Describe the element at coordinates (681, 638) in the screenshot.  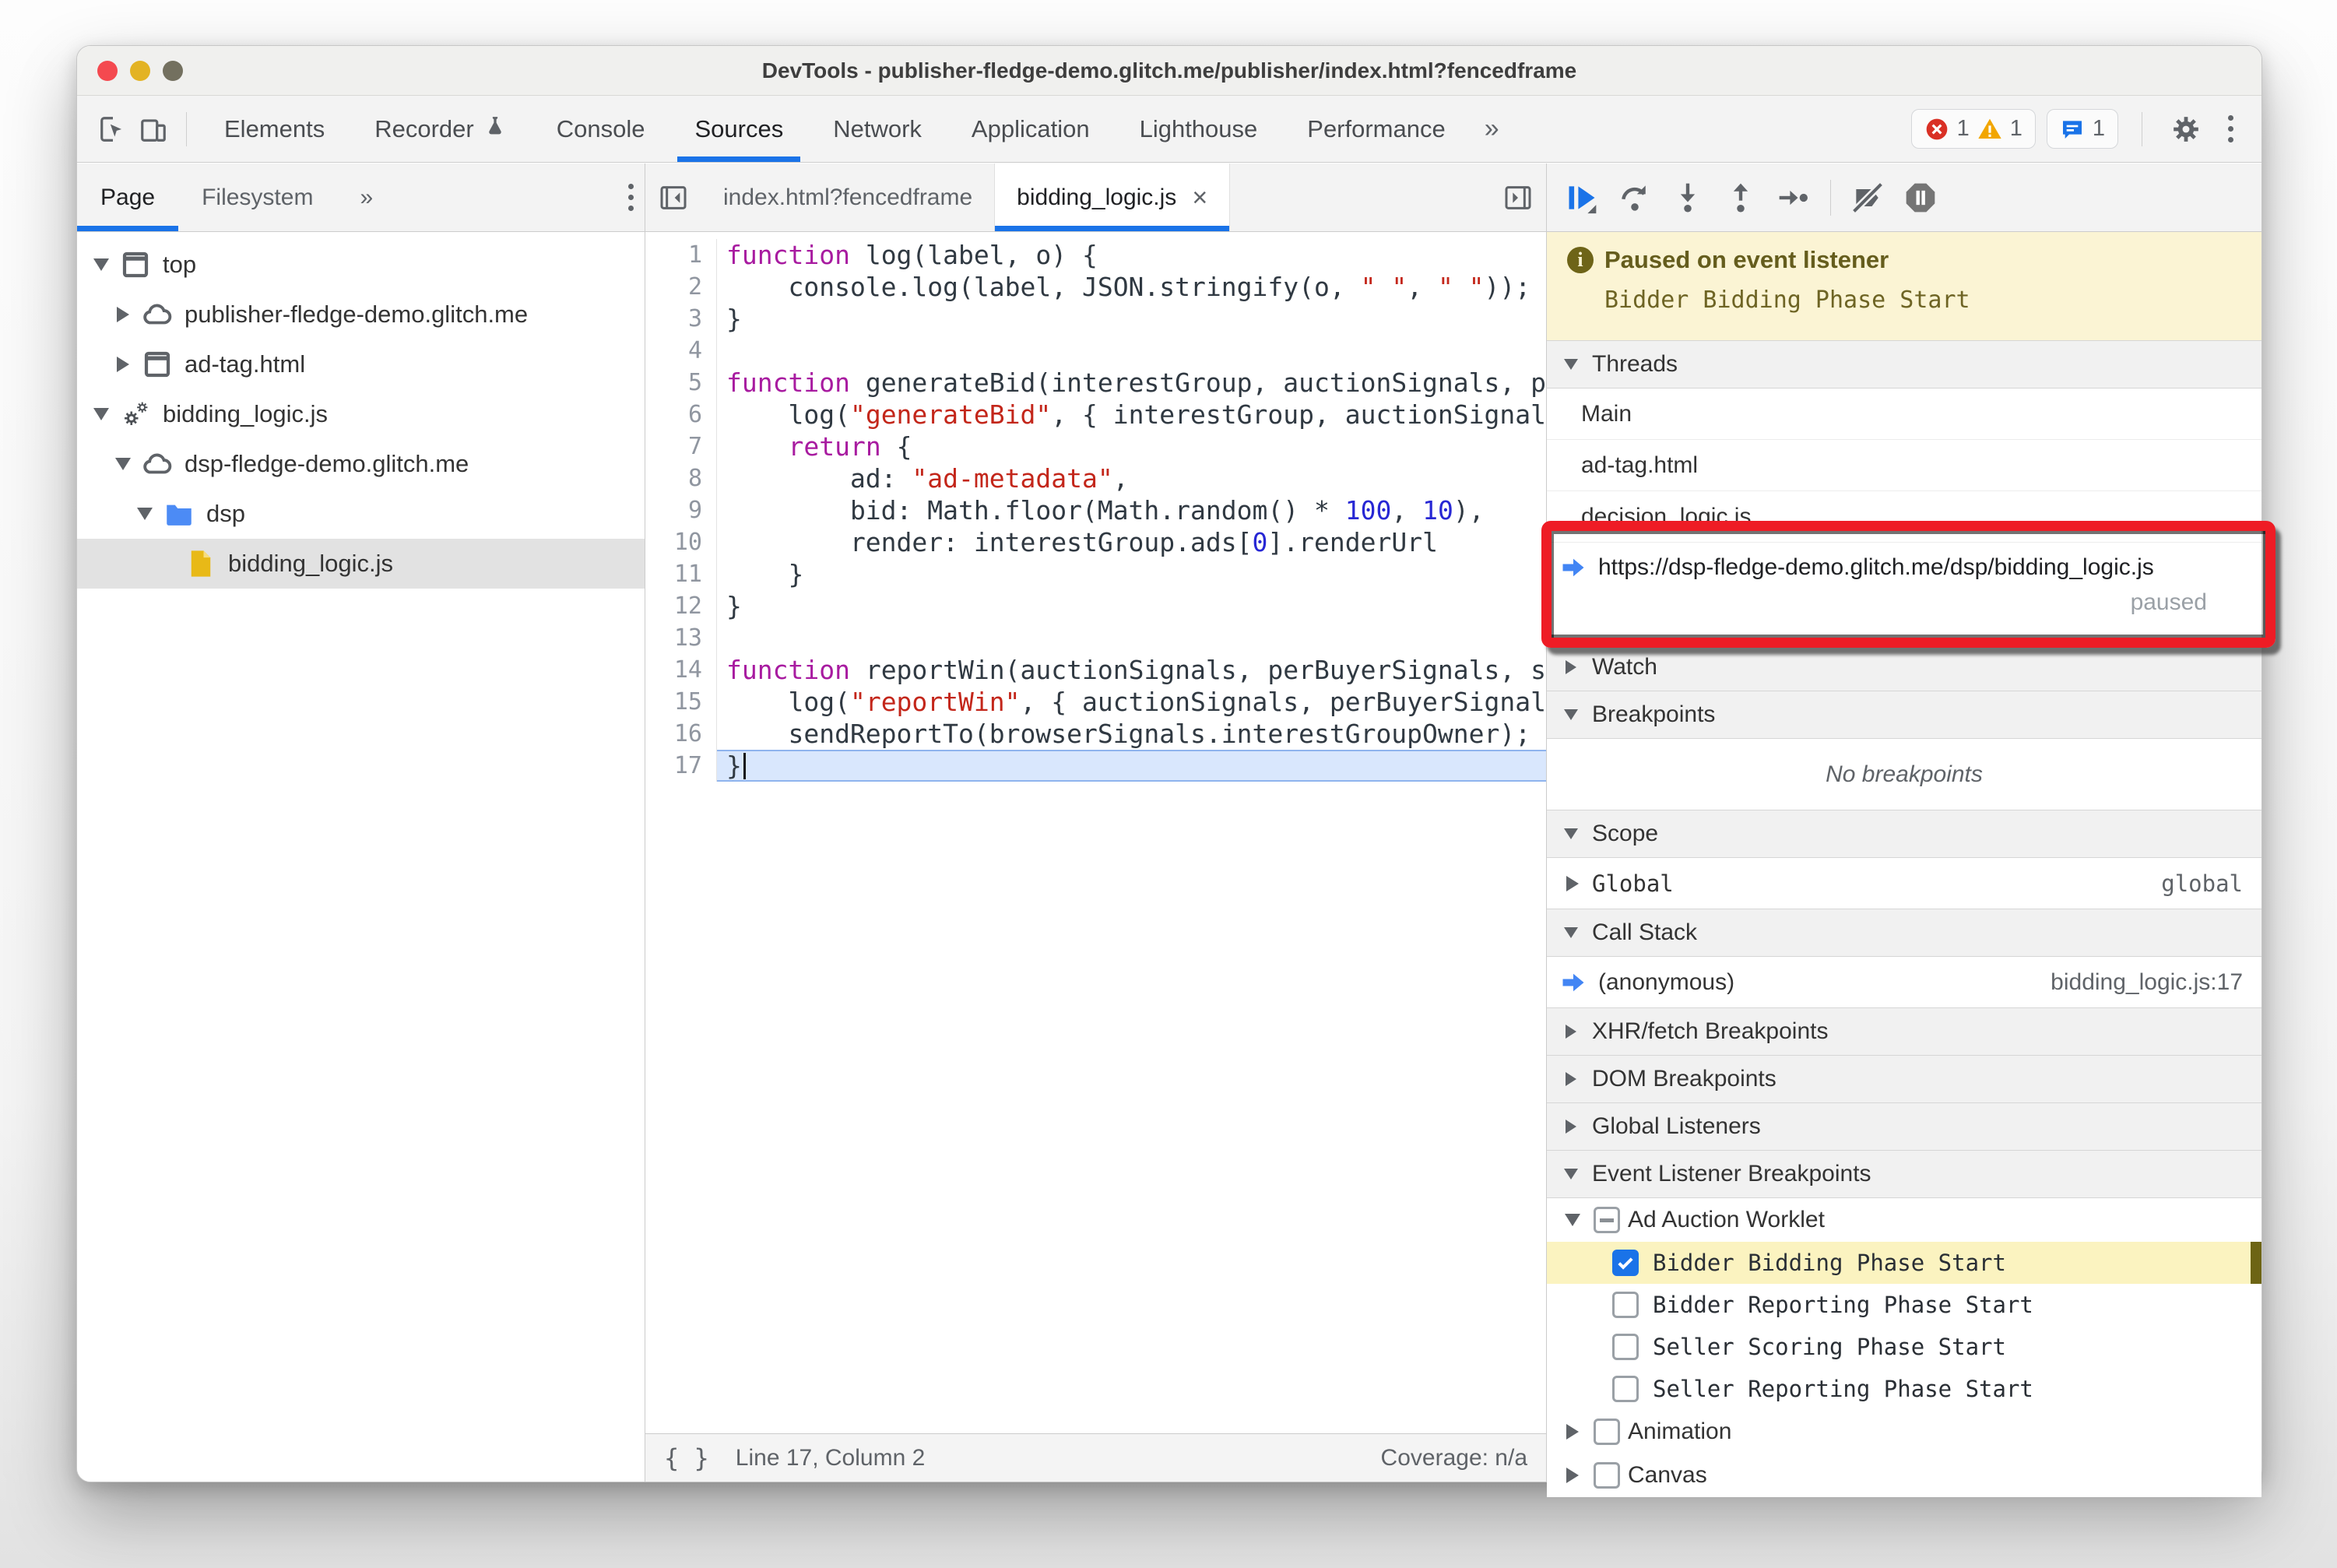
I see `line-number: 13` at that location.